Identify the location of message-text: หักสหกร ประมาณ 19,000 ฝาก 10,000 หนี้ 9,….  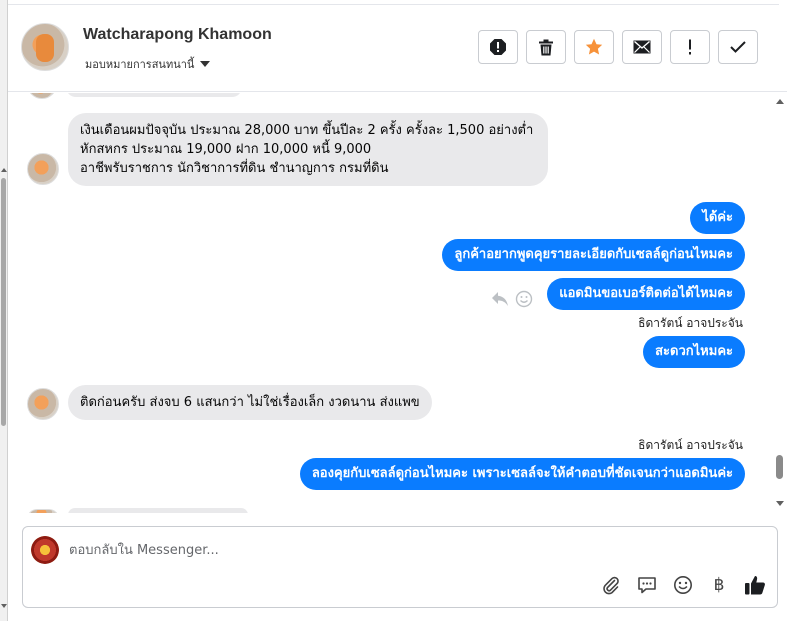
(226, 149).